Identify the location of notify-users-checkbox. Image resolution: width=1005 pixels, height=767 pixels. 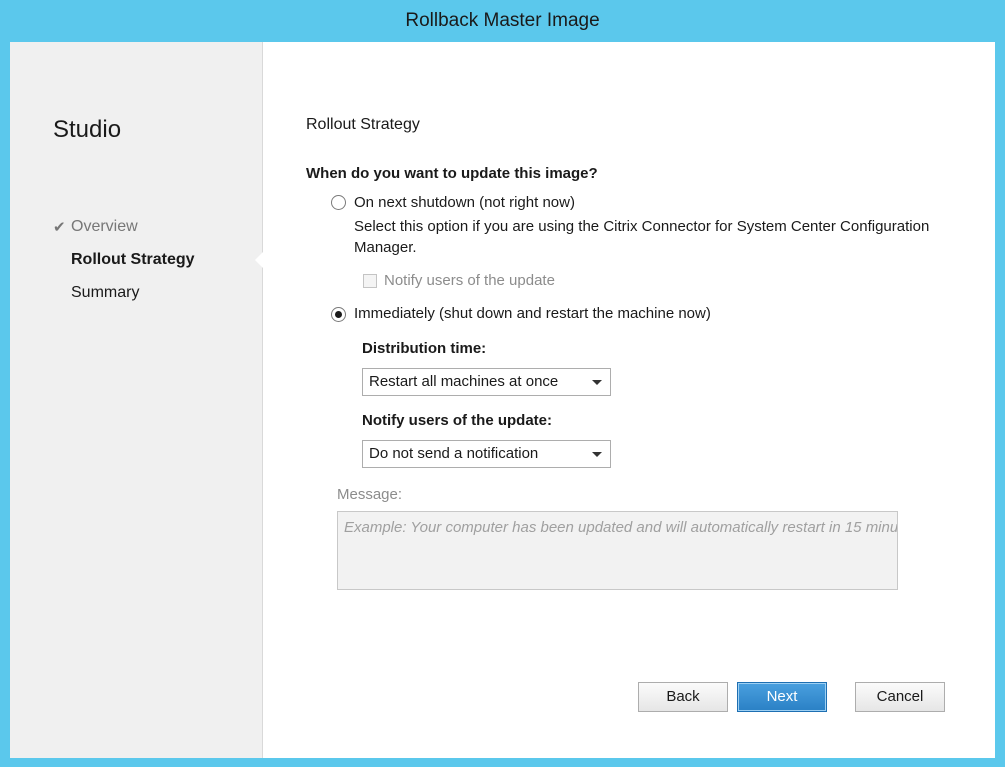
(370, 281).